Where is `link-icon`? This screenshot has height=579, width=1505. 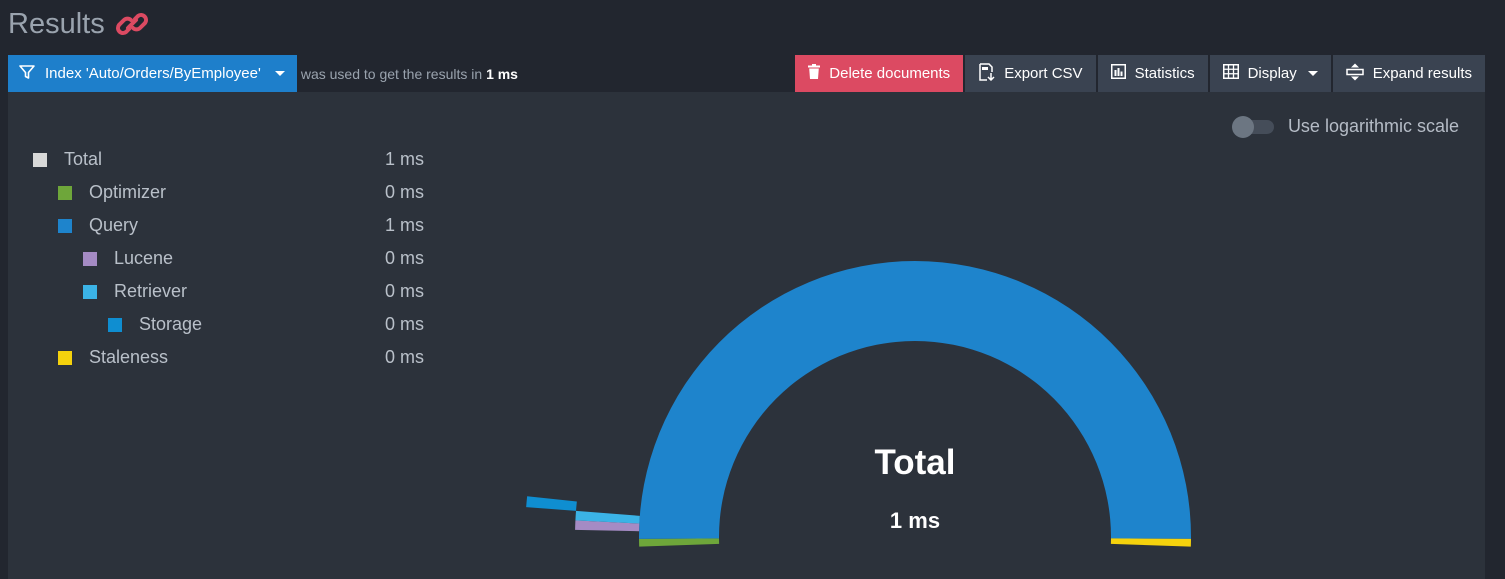
link-icon is located at coordinates (132, 24).